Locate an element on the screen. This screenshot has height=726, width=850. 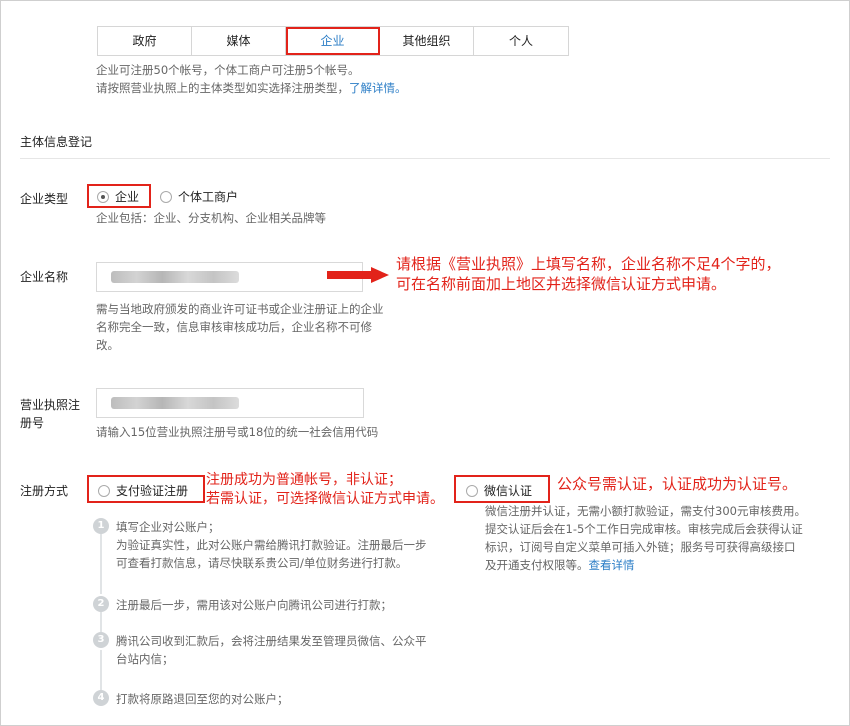
step-4-text: 打款将原路退回至您的对公账户； is located at coordinates (286, 699).